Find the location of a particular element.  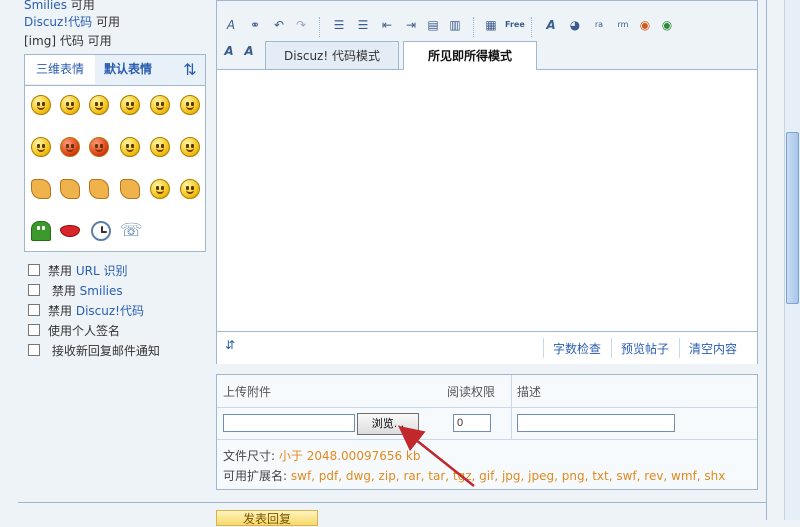

cry-icon is located at coordinates (130, 147).